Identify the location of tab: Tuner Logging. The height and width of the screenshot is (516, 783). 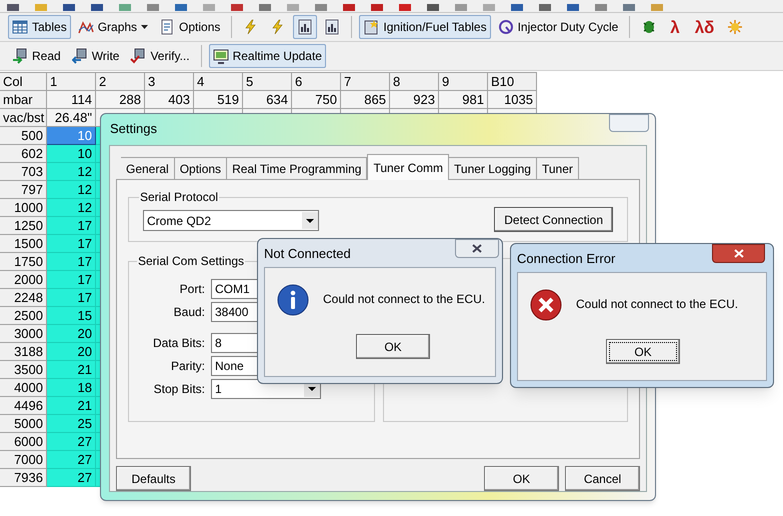
(493, 168).